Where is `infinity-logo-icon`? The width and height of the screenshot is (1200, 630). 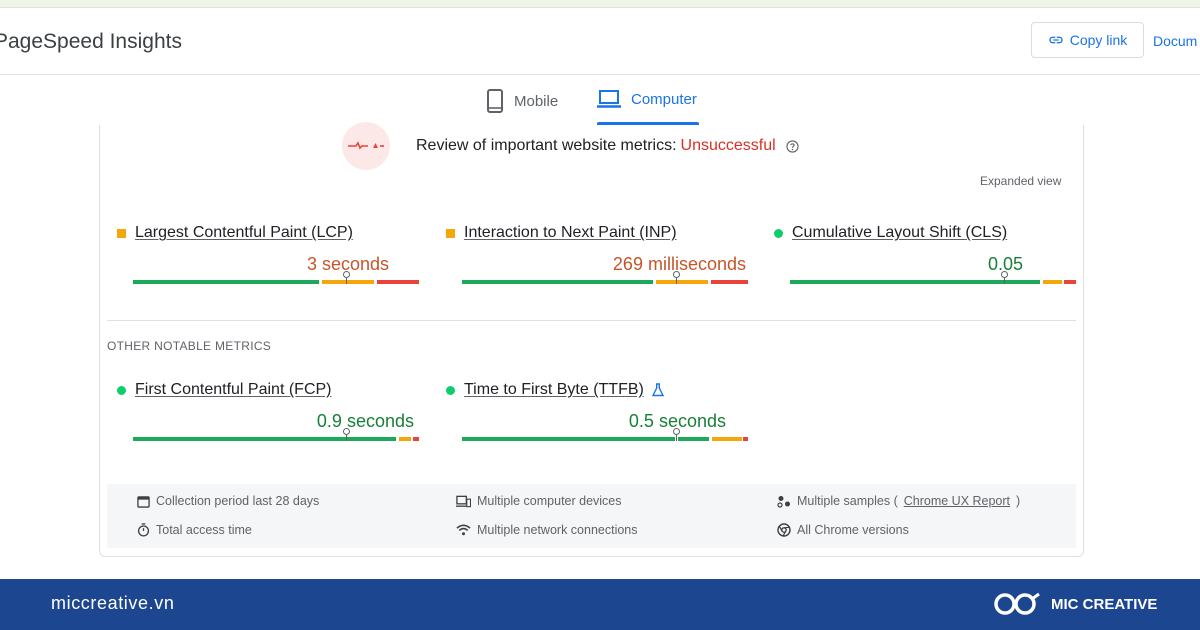
infinity-logo-icon is located at coordinates (1017, 603).